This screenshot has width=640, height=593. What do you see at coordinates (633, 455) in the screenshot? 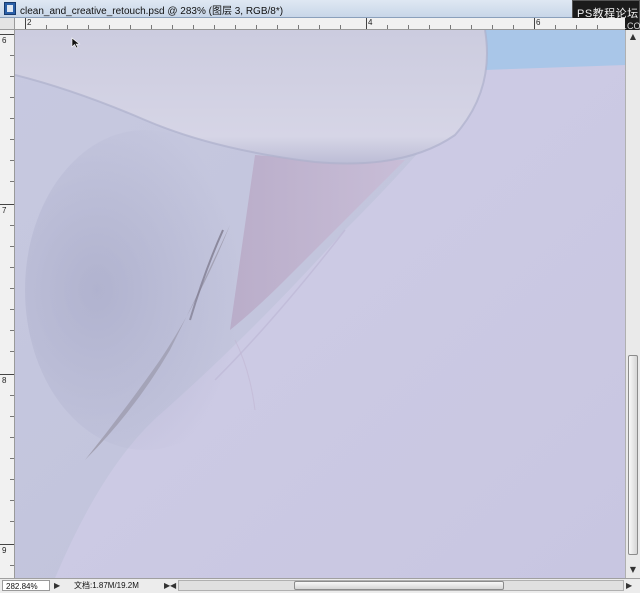
I see `vertical-scroll-thumb` at bounding box center [633, 455].